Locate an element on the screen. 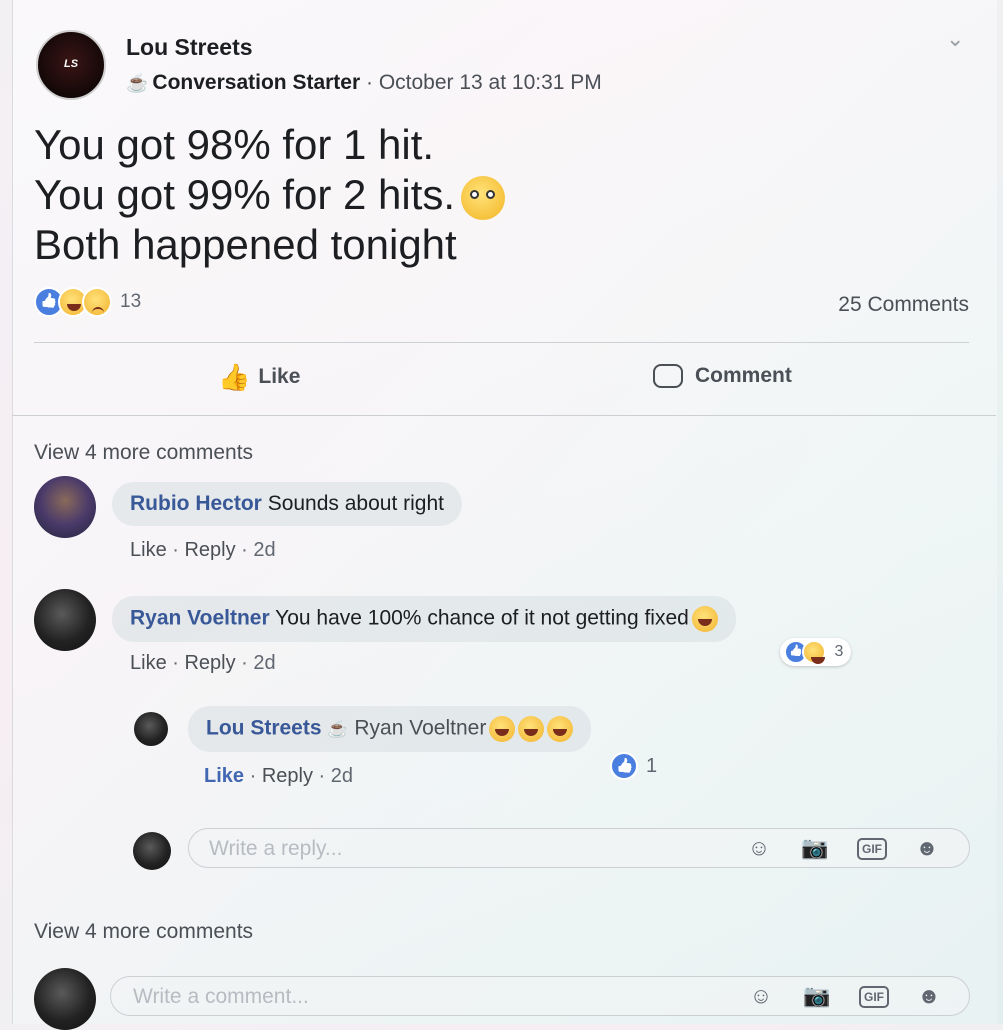 The width and height of the screenshot is (1003, 1030). comments-count-link: 25 Comments is located at coordinates (903, 305).